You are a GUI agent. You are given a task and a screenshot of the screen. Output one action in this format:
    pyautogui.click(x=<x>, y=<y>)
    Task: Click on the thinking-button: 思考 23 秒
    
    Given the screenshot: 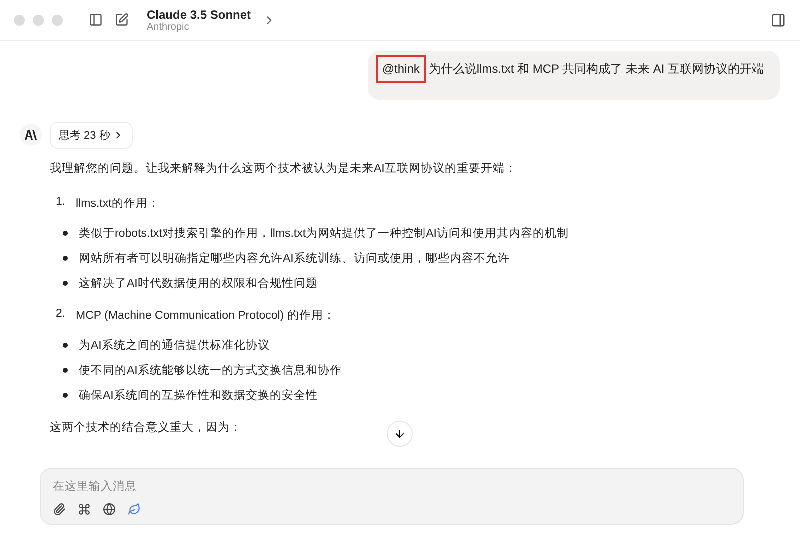 What is the action you would take?
    pyautogui.click(x=92, y=135)
    